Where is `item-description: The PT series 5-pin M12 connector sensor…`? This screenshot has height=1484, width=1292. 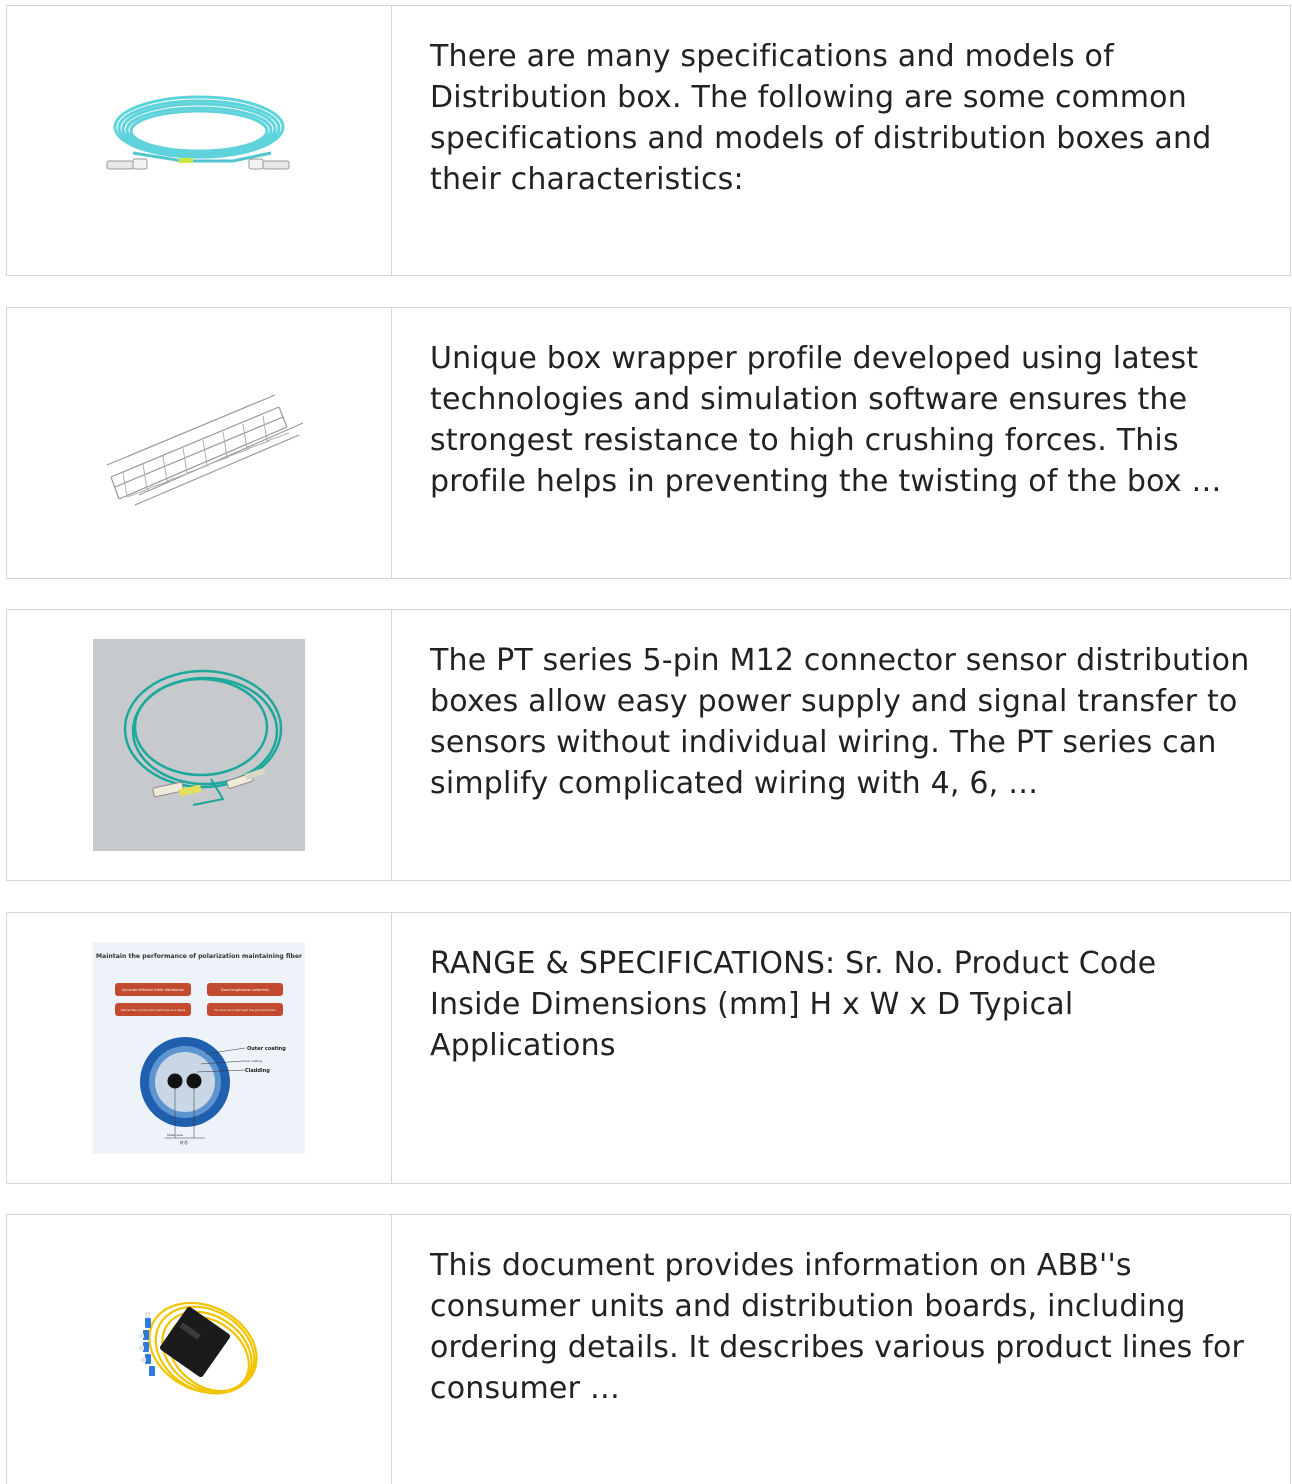
item-description: The PT series 5-pin M12 connector sensor… is located at coordinates (840, 722).